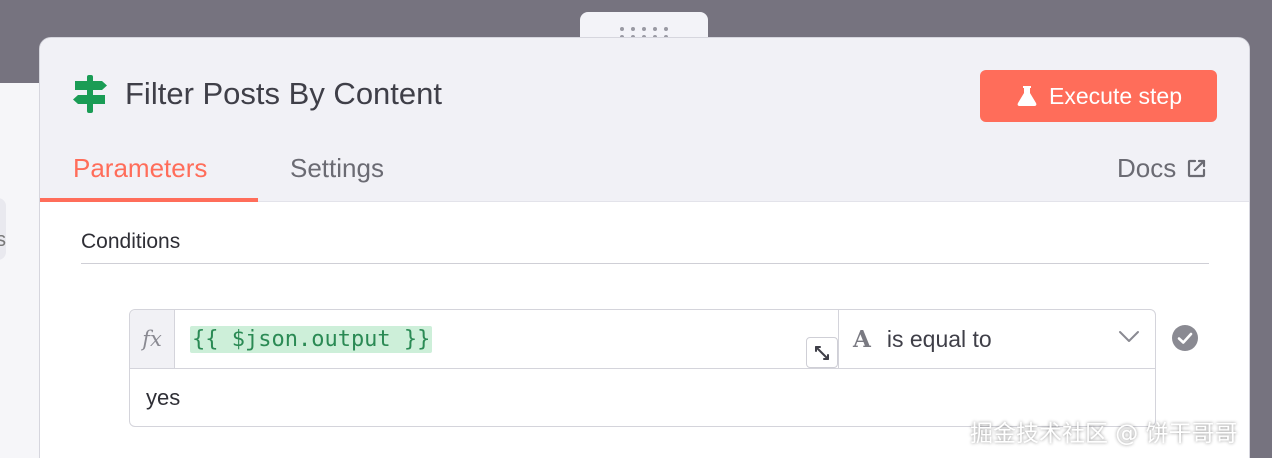 The height and width of the screenshot is (458, 1272). Describe the element at coordinates (1129, 336) in the screenshot. I see `chevron-down-icon` at that location.